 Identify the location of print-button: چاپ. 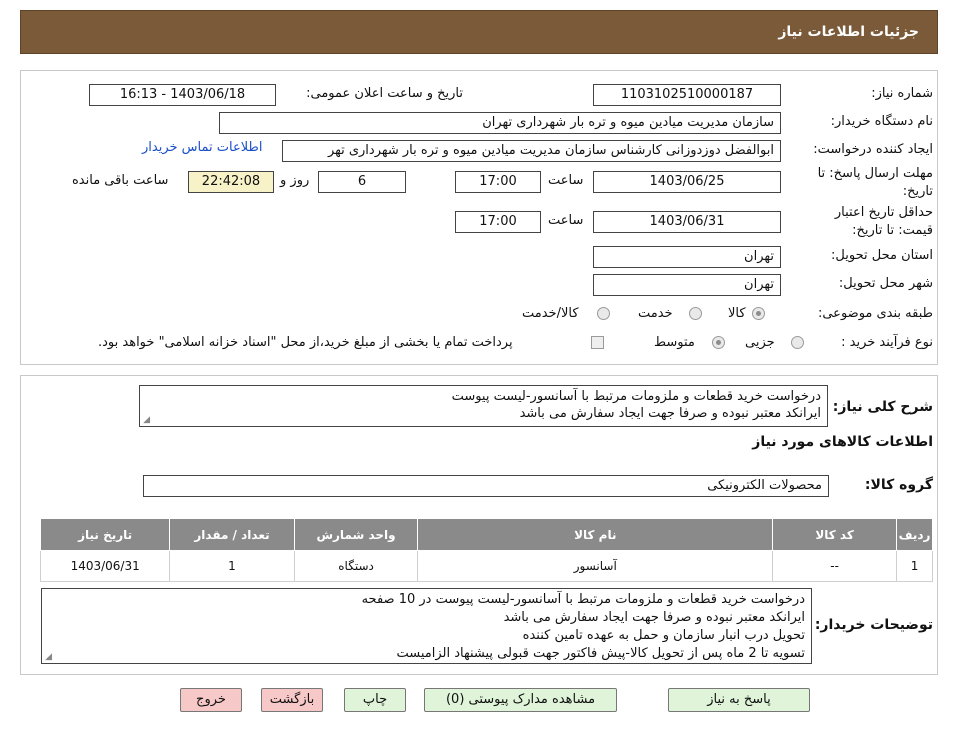
(375, 700).